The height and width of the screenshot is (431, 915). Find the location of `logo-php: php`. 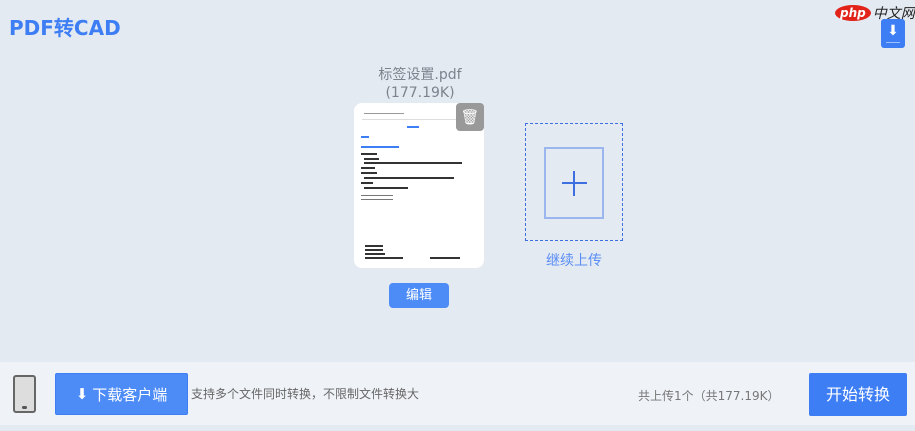

logo-php: php is located at coordinates (853, 13).